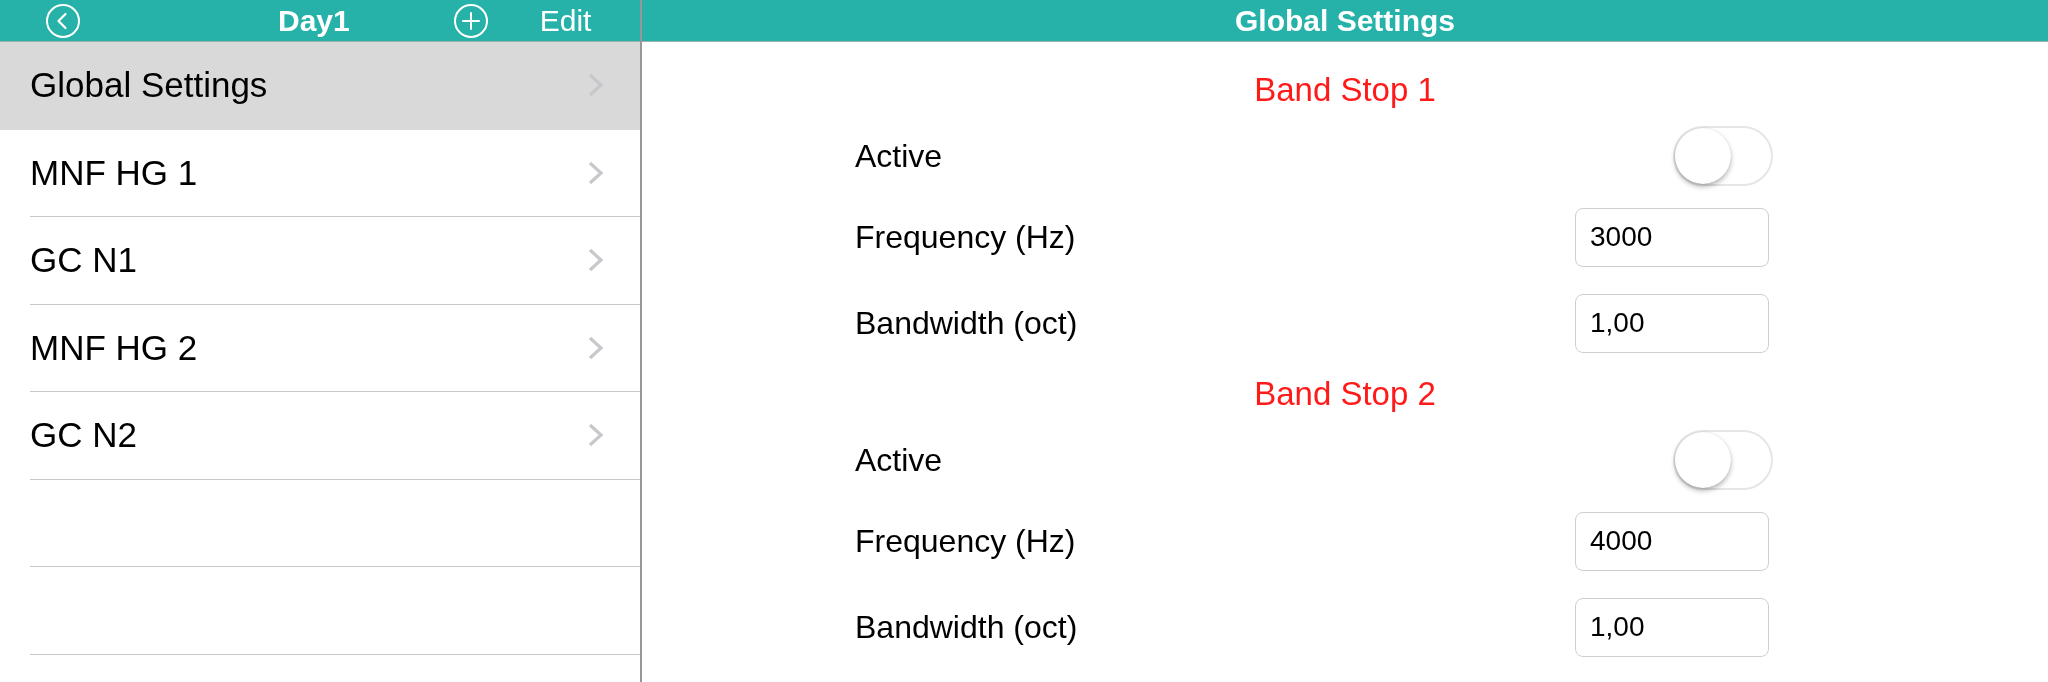 The height and width of the screenshot is (682, 2048). I want to click on section-title: Band Stop 2, so click(1345, 394).